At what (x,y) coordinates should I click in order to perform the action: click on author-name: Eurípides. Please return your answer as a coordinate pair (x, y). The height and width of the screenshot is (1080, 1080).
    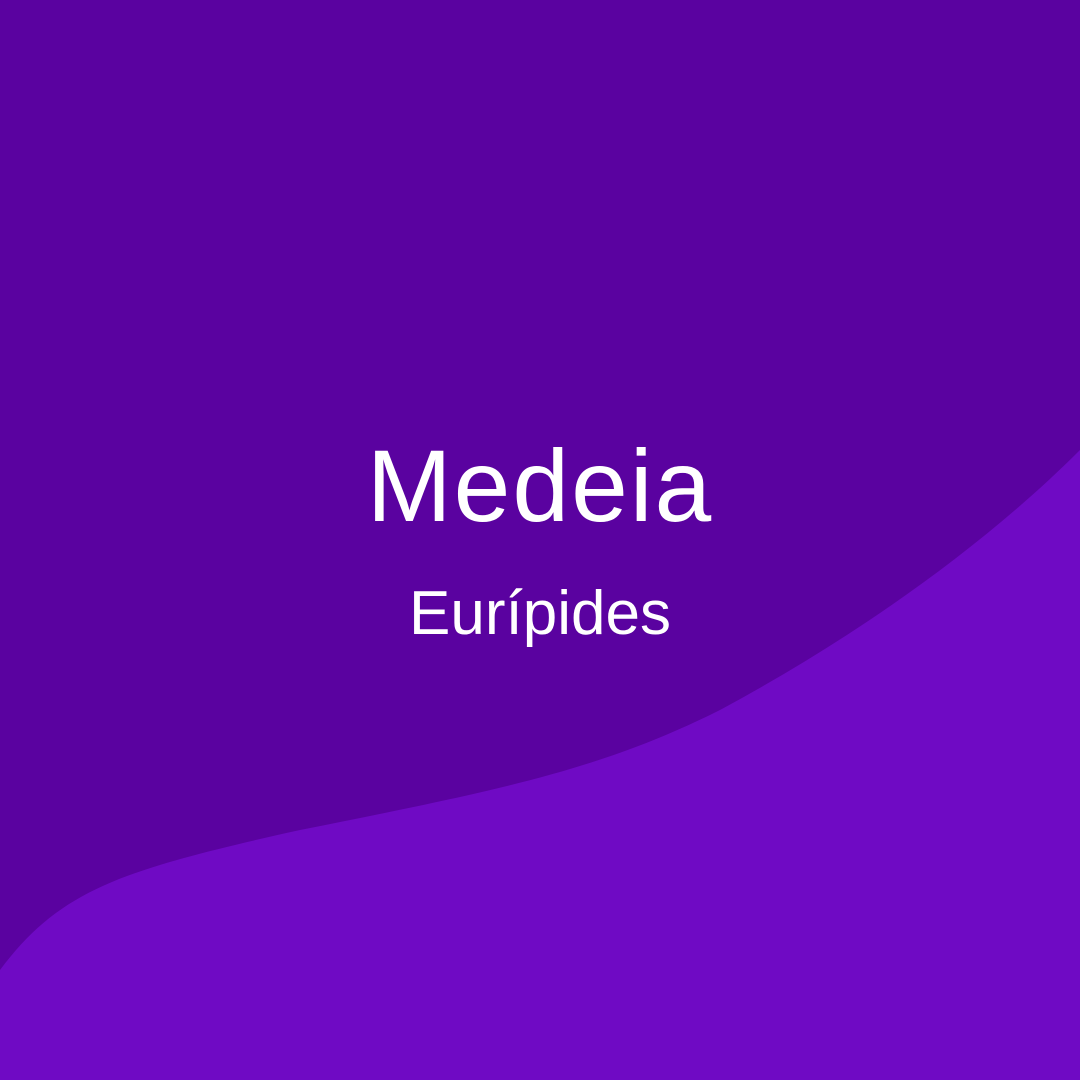
    Looking at the image, I should click on (540, 613).